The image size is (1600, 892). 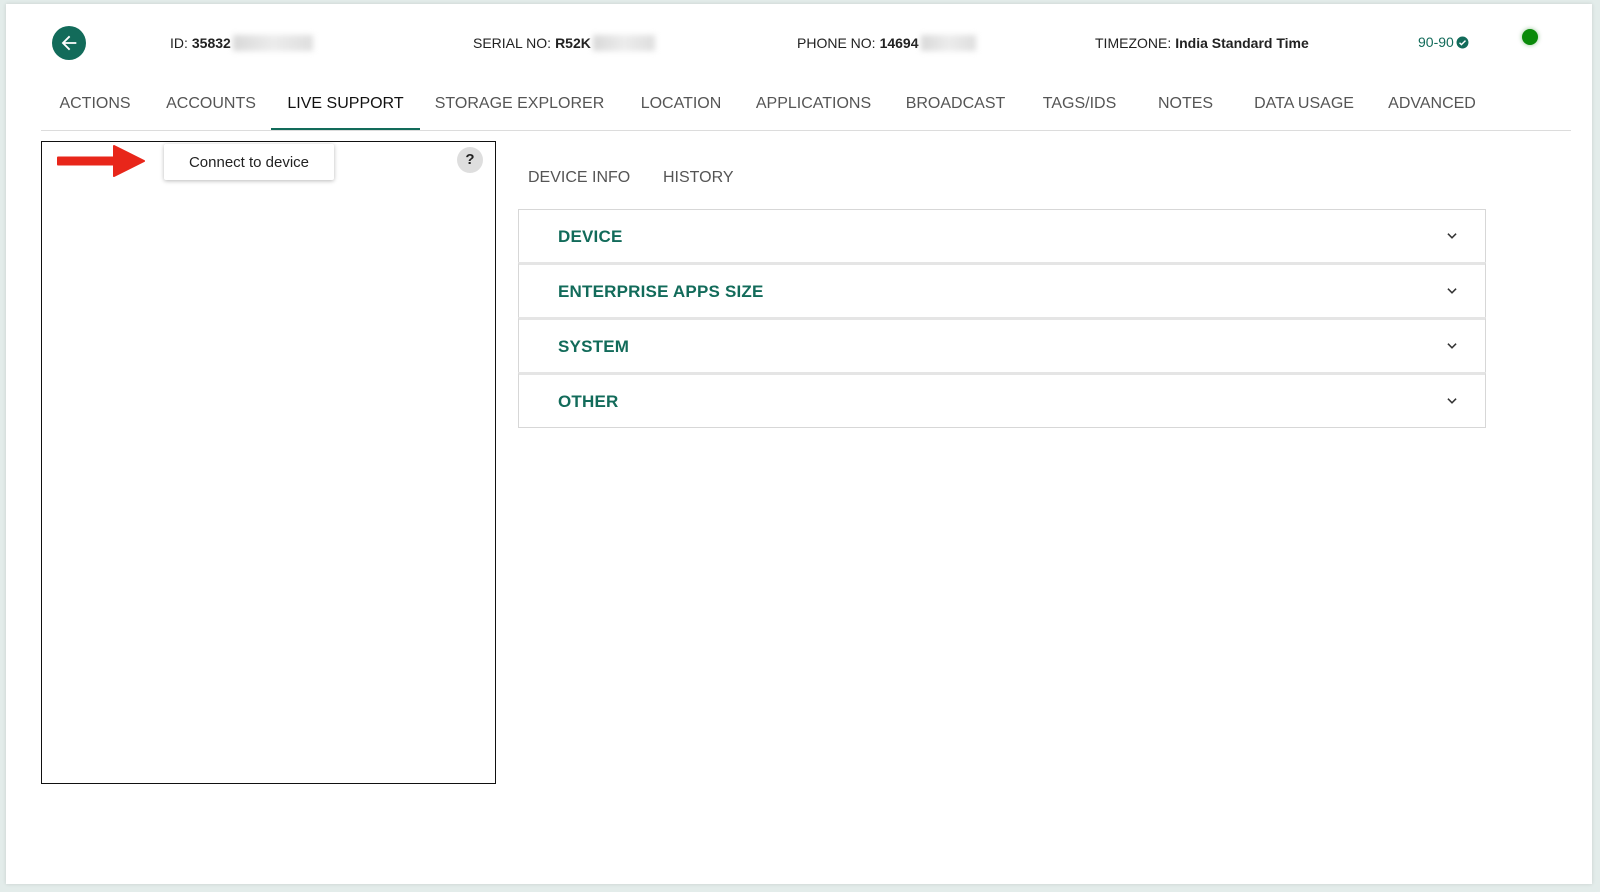 I want to click on device-id-label: ID:, so click(x=179, y=43).